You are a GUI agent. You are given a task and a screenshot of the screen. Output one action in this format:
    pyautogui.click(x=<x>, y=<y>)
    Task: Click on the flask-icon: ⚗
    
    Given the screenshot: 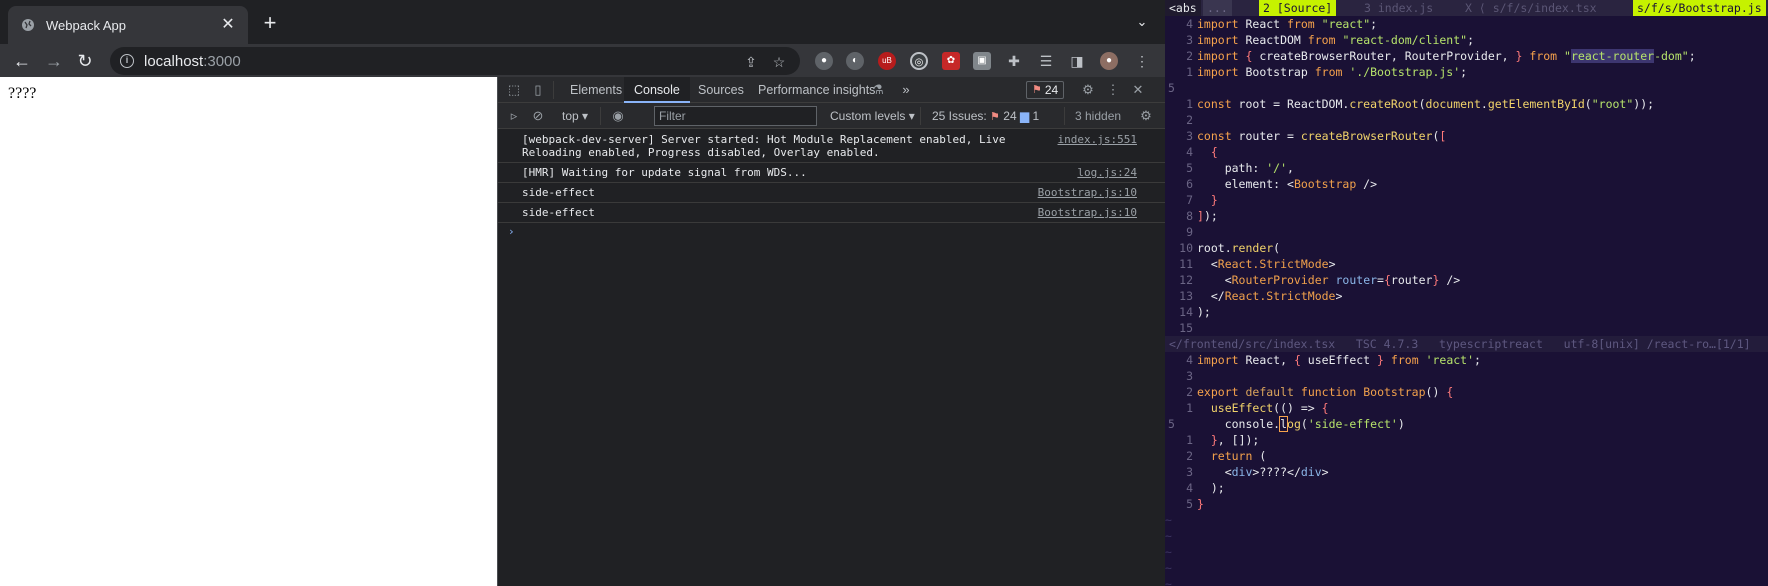 What is the action you would take?
    pyautogui.click(x=878, y=89)
    